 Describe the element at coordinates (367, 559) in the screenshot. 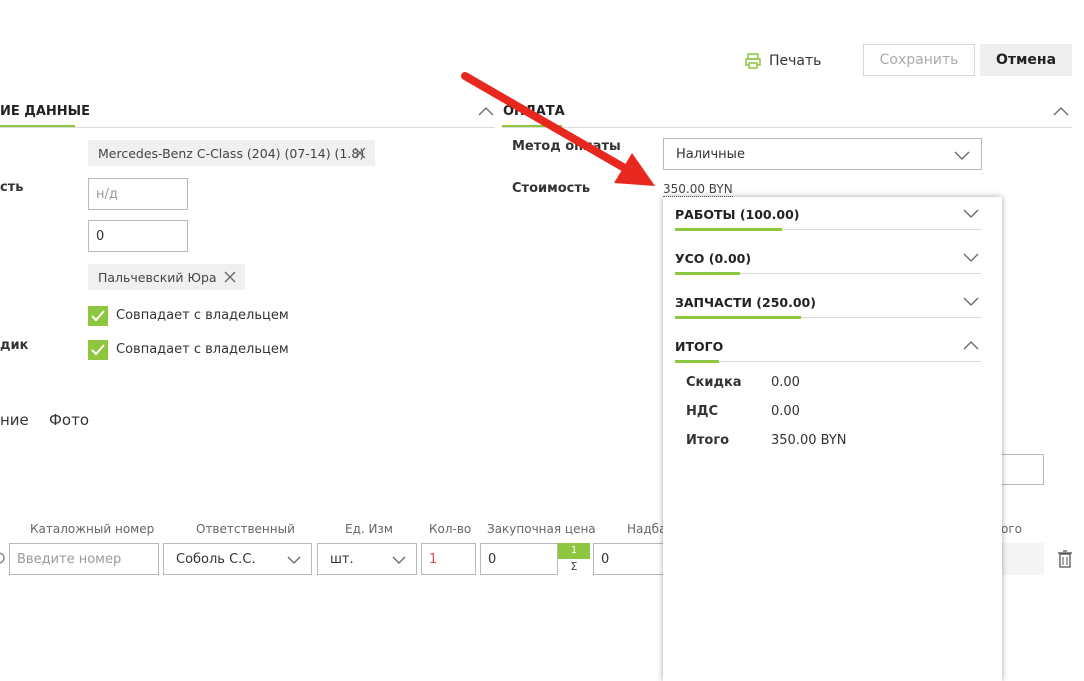

I see `unit-select: шт.` at that location.